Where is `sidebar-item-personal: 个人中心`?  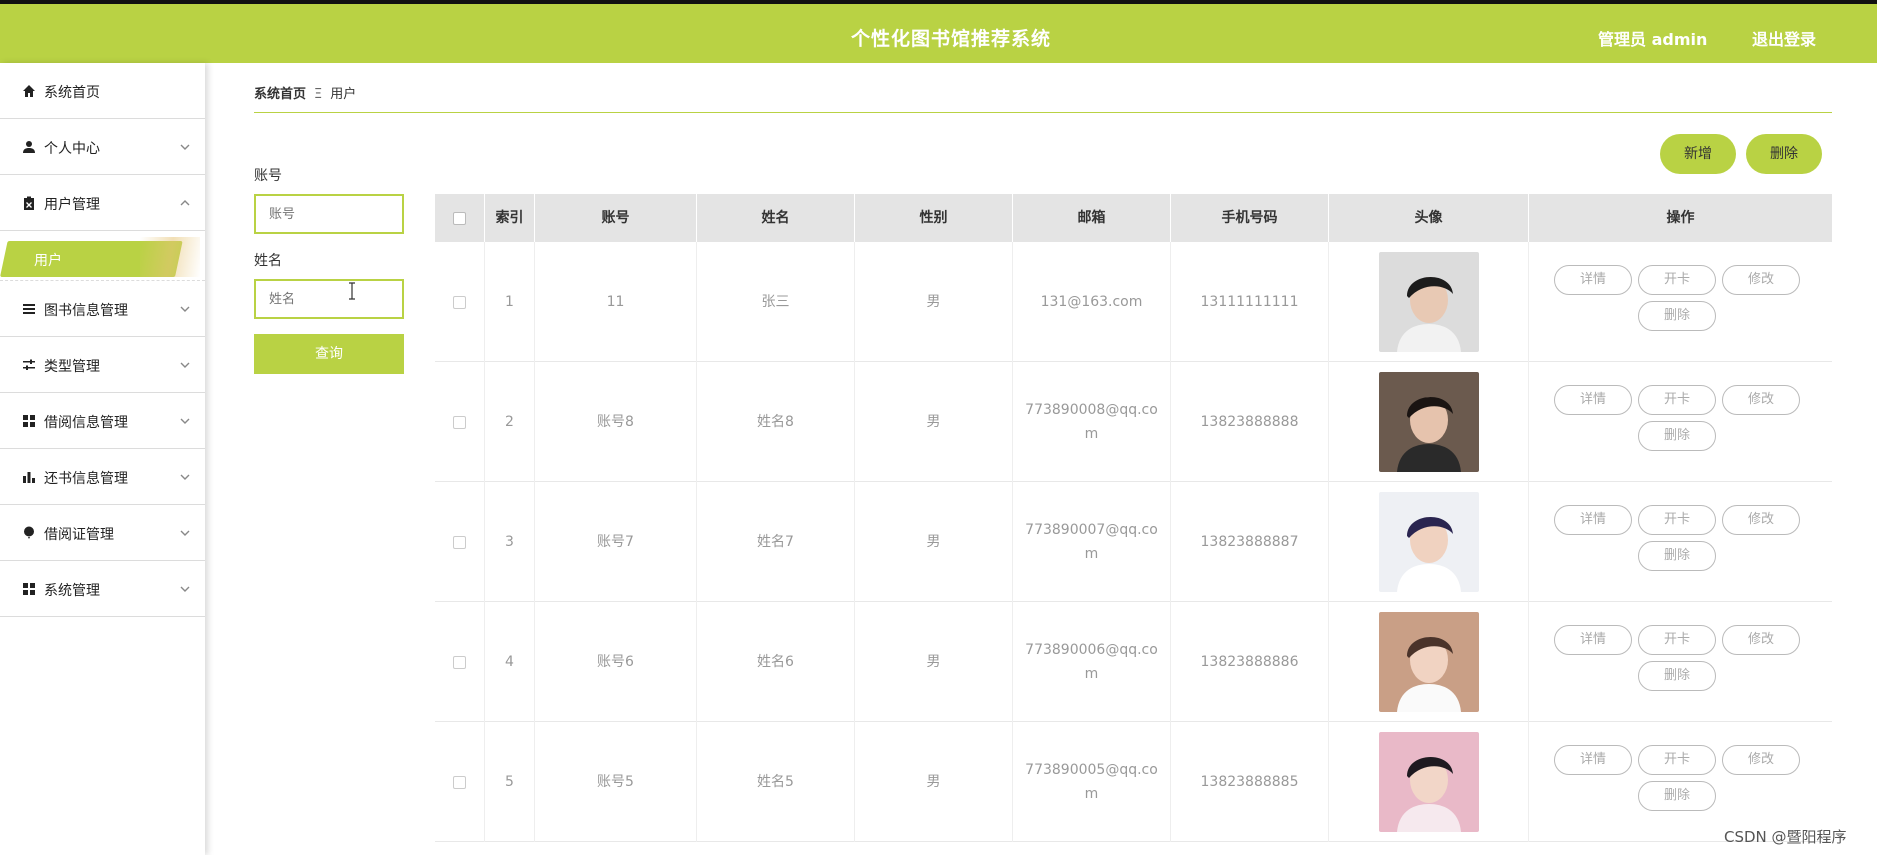
sidebar-item-personal: 个人中心 is located at coordinates (102, 147).